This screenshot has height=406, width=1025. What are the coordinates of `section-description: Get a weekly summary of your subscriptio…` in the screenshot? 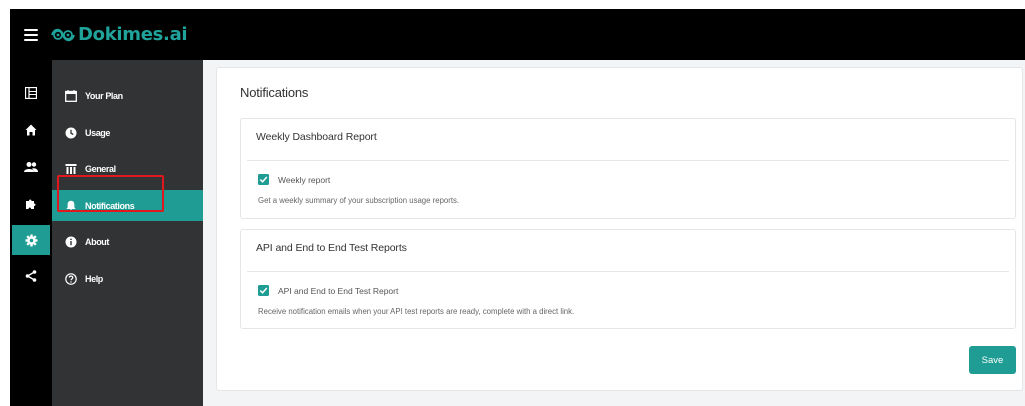 It's located at (359, 200).